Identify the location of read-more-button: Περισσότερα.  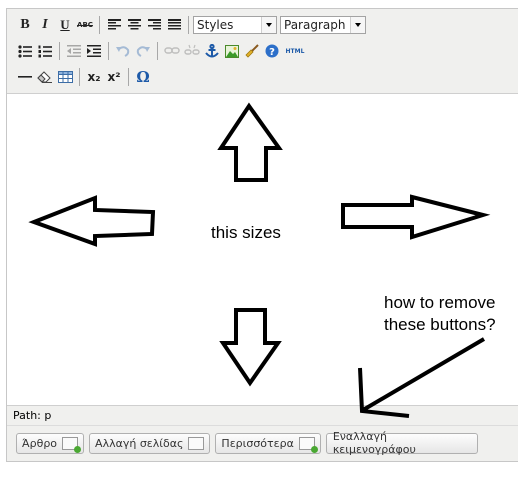
(268, 443).